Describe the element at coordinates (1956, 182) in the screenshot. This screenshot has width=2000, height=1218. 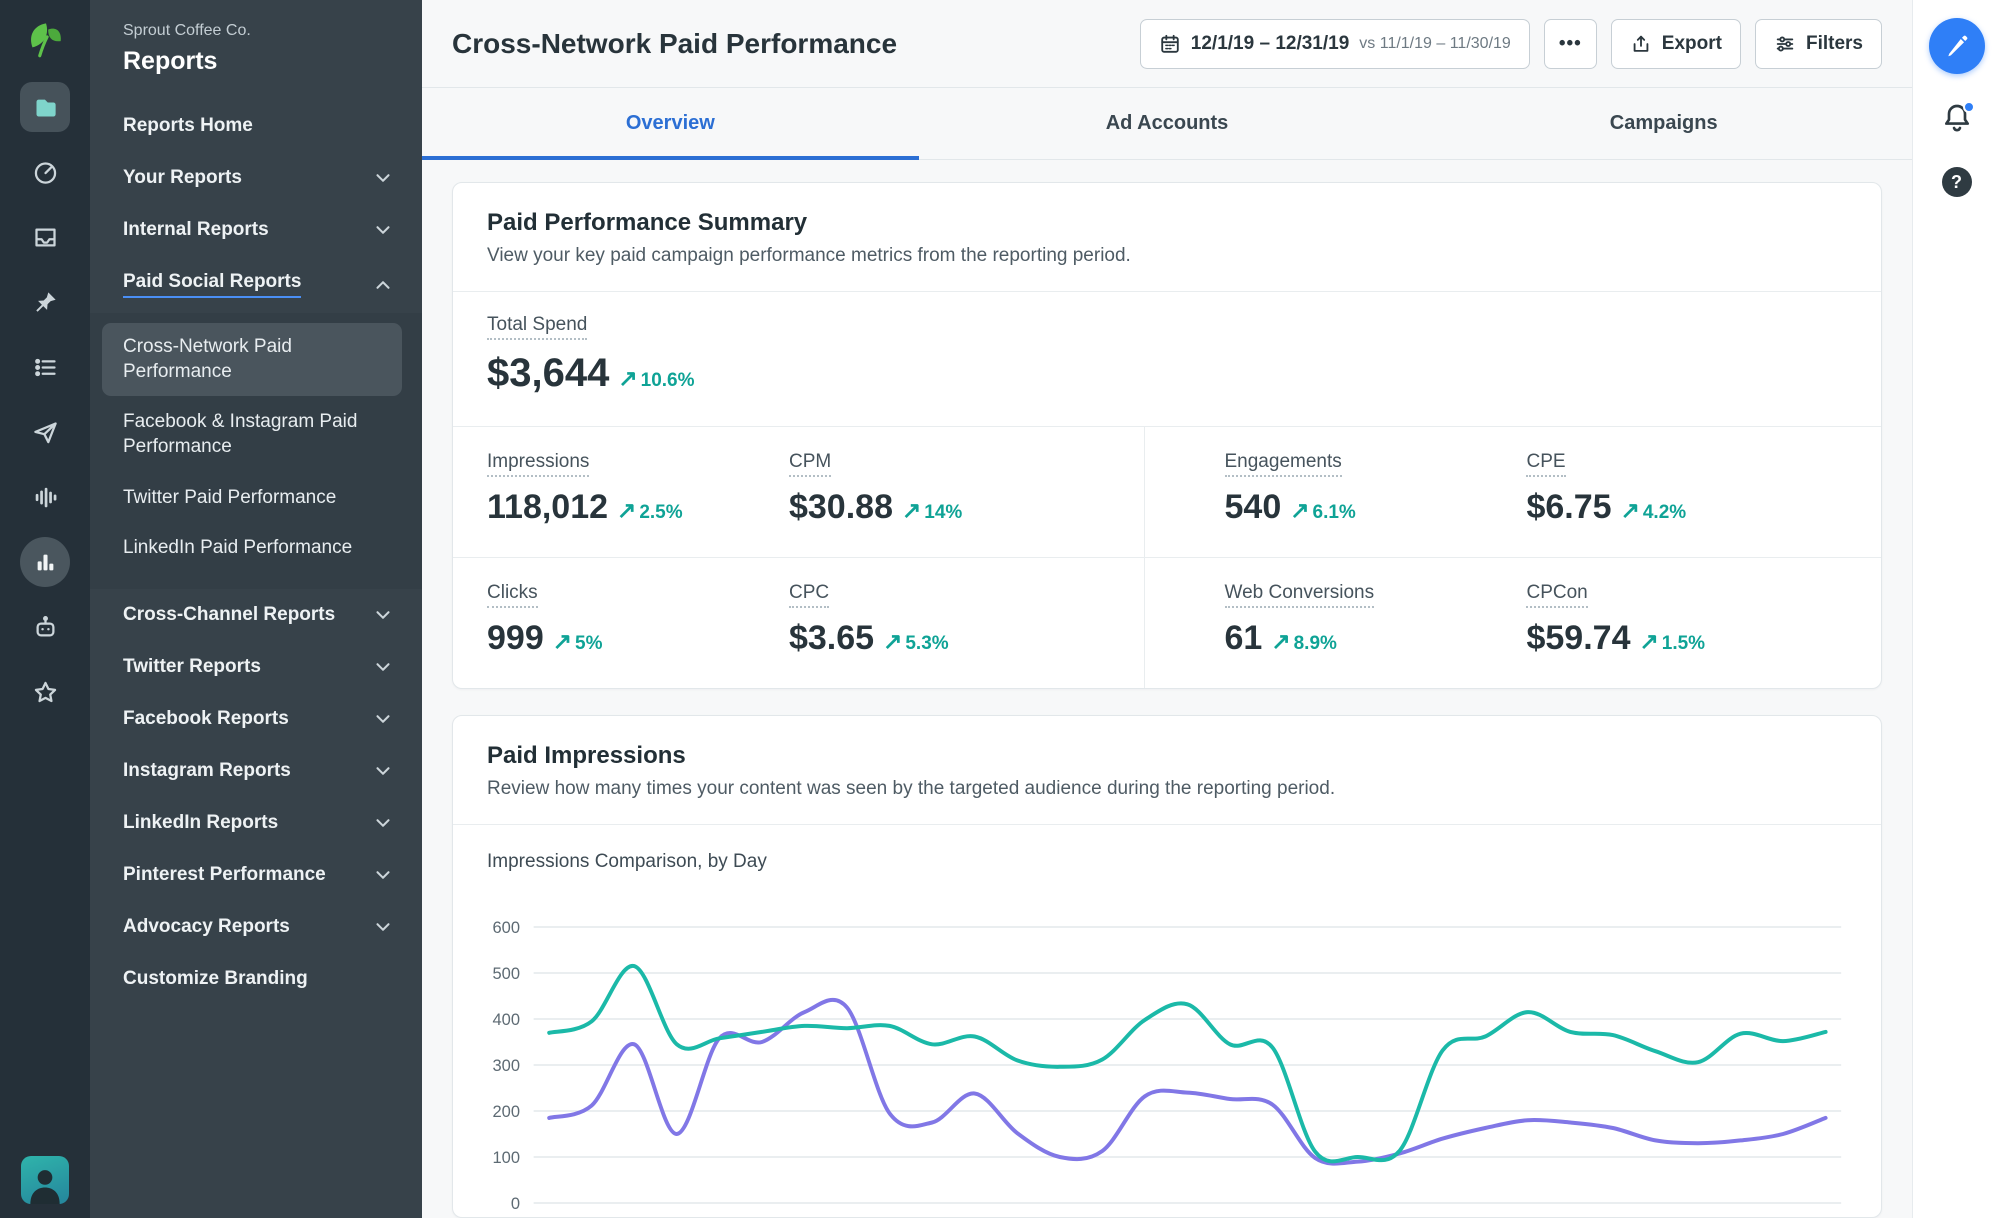
I see `help-button: ?` at that location.